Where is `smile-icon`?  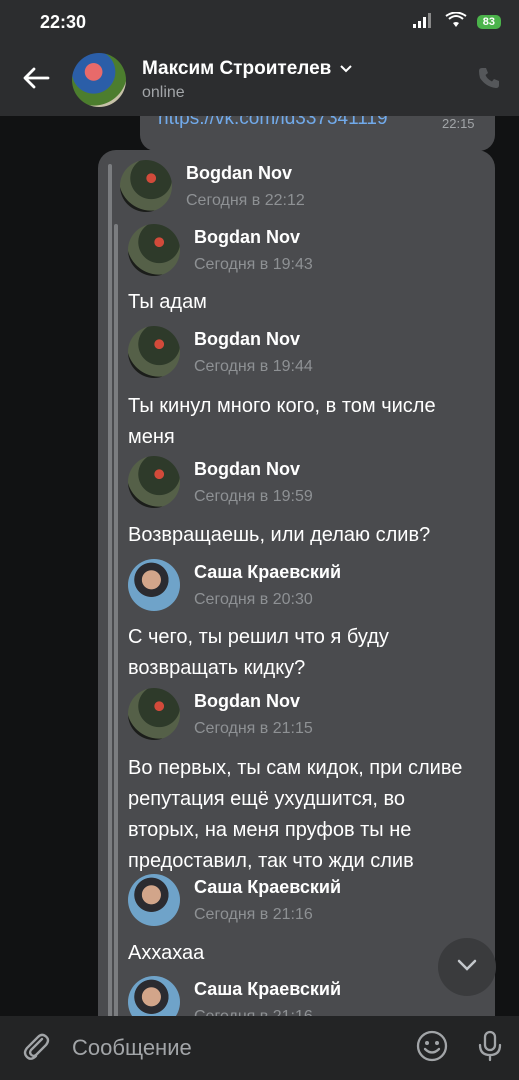
smile-icon is located at coordinates (432, 1048).